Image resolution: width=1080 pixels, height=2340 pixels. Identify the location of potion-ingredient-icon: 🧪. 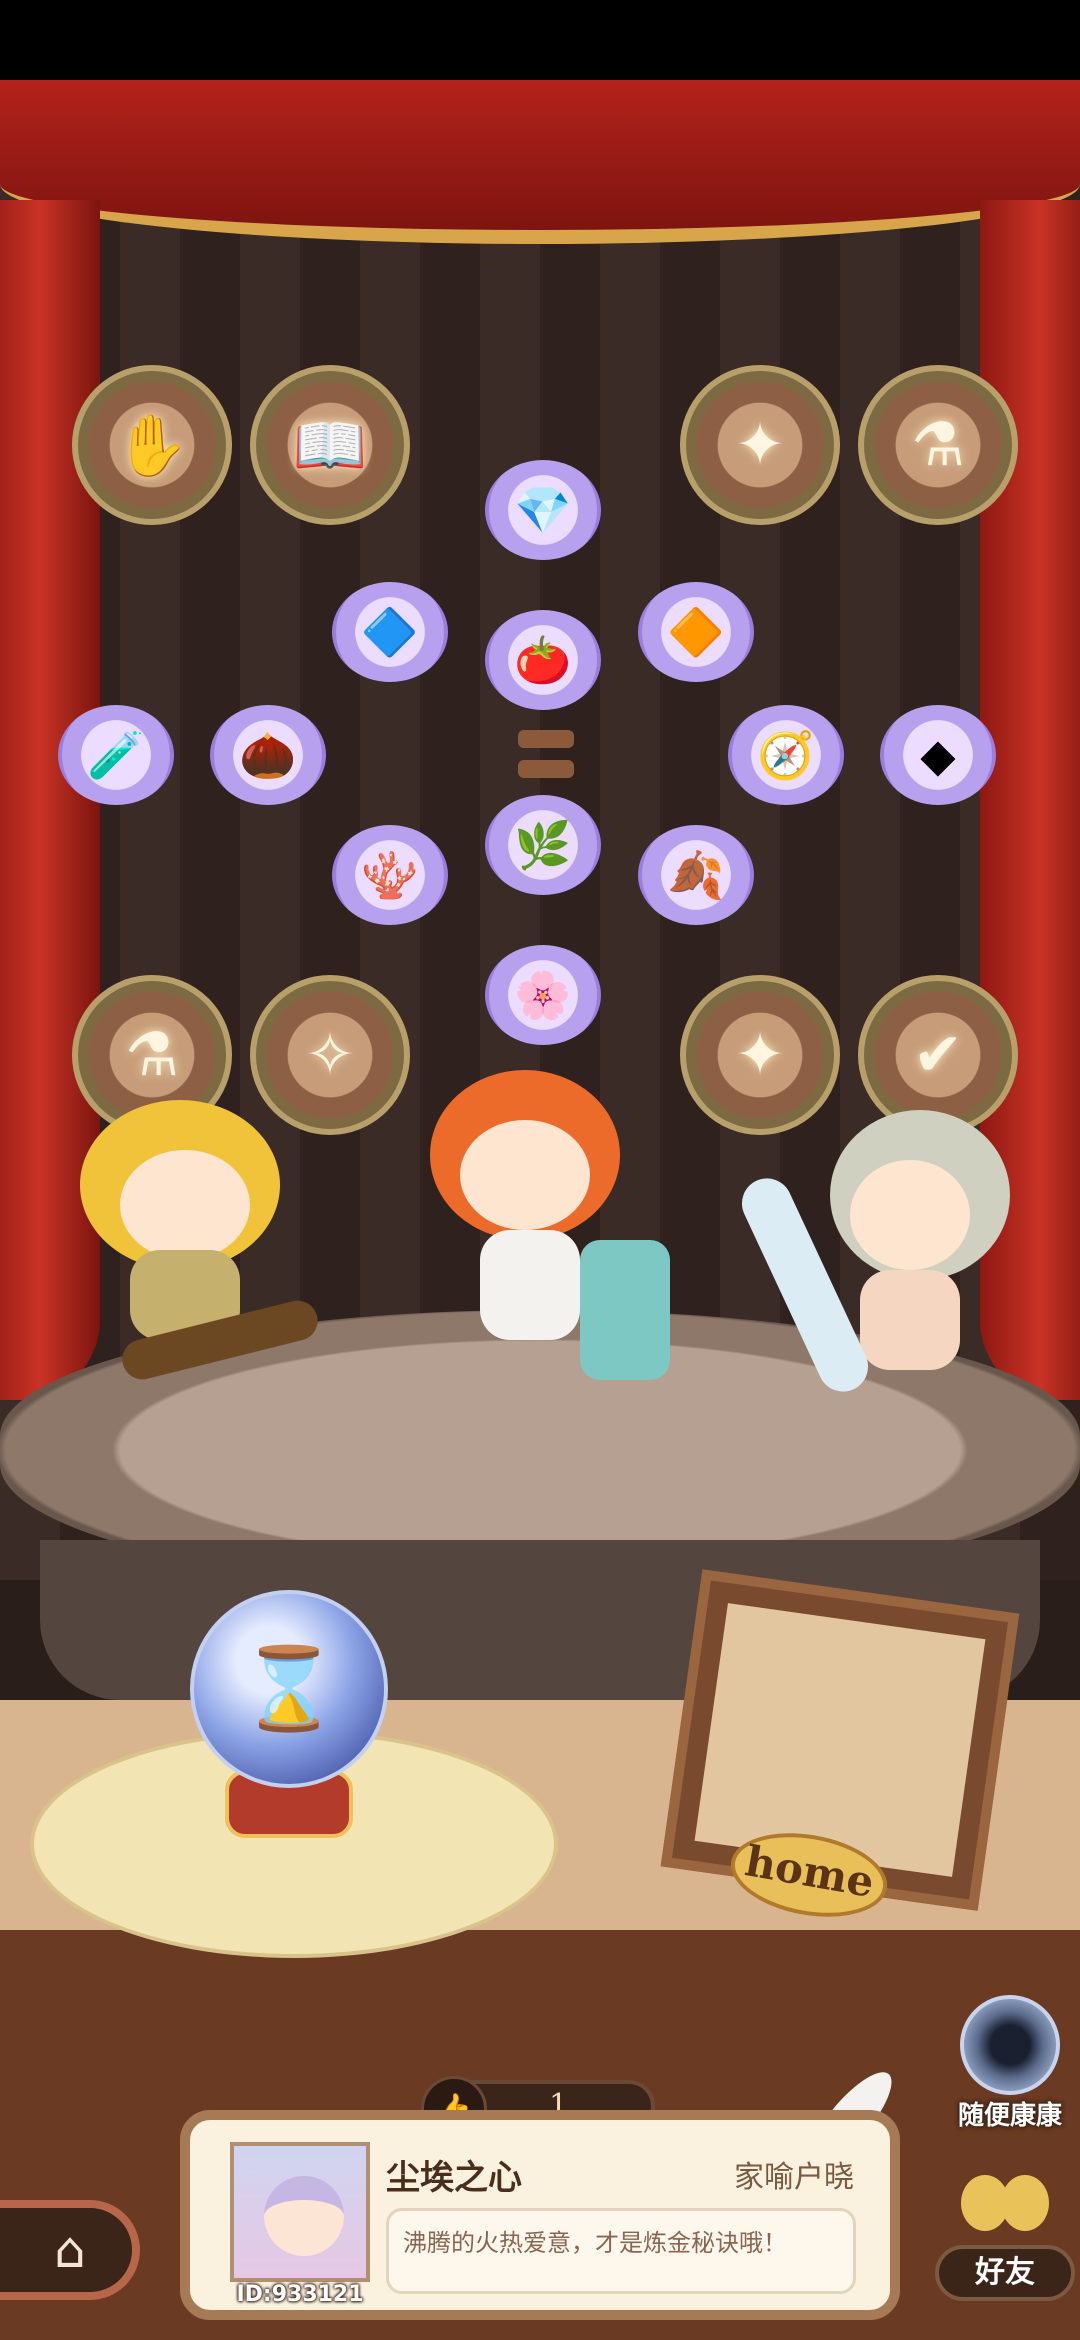
(116, 755).